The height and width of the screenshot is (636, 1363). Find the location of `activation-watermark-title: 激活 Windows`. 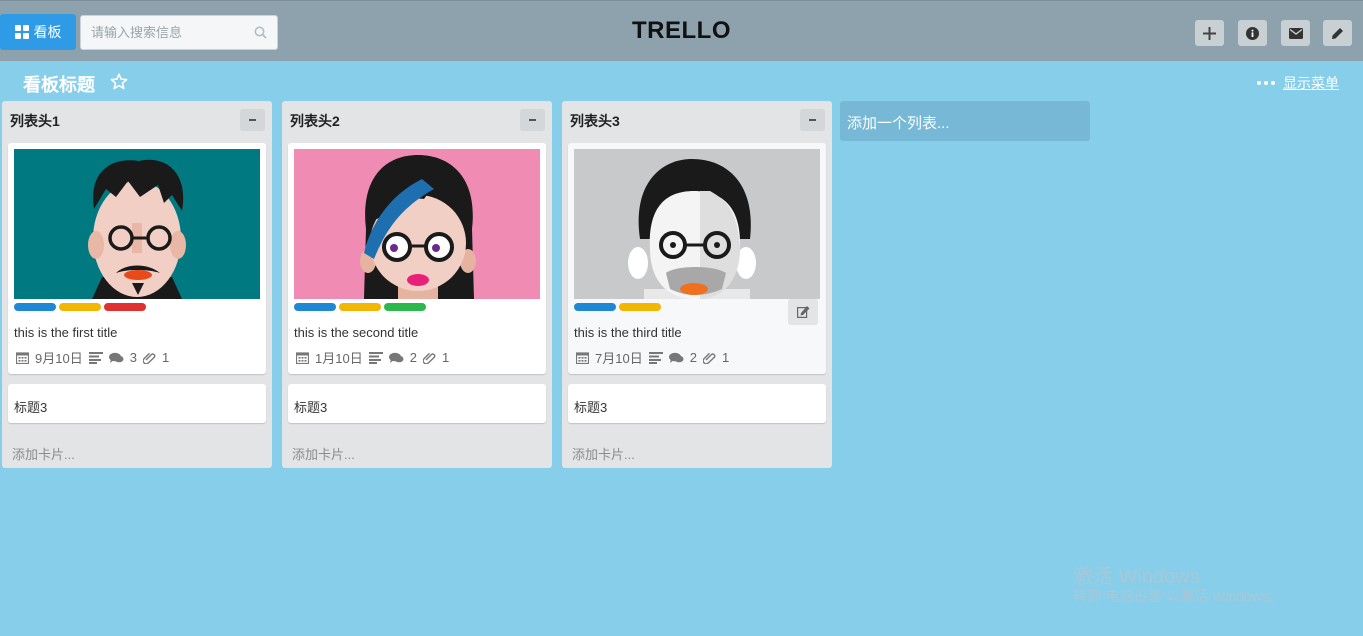

activation-watermark-title: 激活 Windows is located at coordinates (1136, 577).